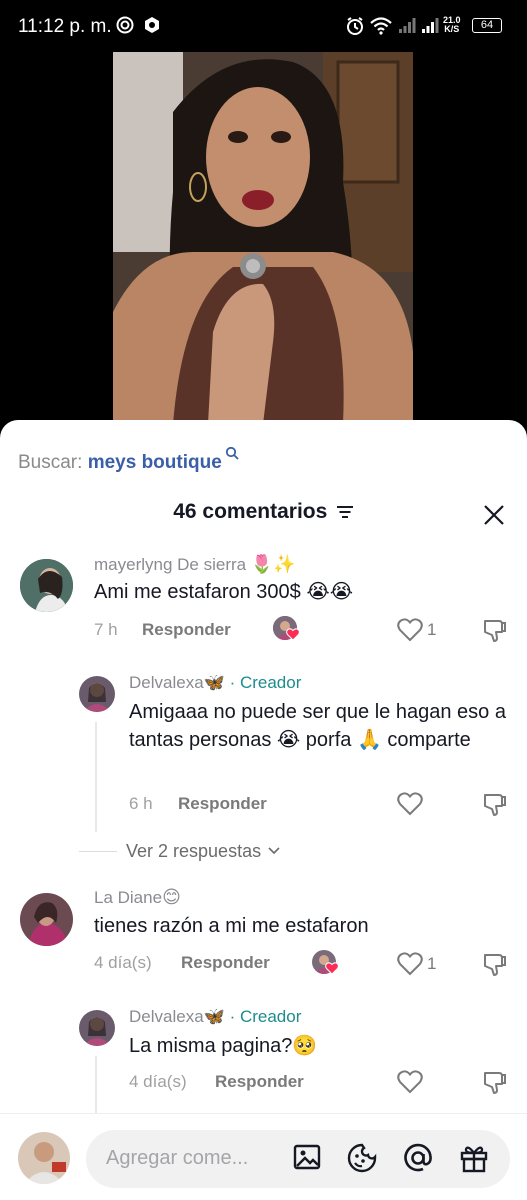 The image size is (527, 1200). Describe the element at coordinates (345, 512) in the screenshot. I see `filter-icon` at that location.